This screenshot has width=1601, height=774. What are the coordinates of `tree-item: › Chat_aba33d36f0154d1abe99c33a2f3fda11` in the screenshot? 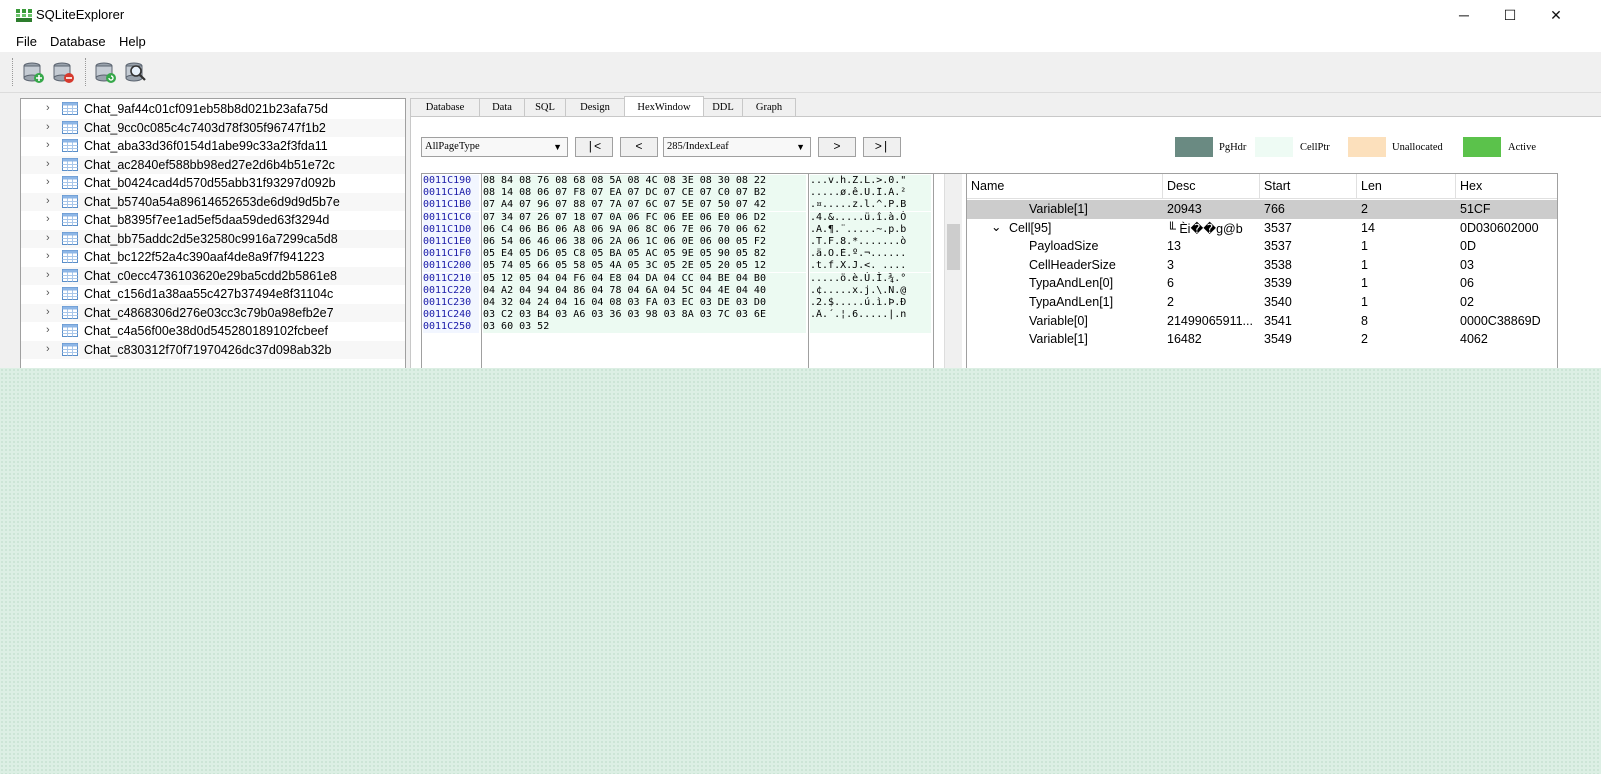 It's located at (213, 146).